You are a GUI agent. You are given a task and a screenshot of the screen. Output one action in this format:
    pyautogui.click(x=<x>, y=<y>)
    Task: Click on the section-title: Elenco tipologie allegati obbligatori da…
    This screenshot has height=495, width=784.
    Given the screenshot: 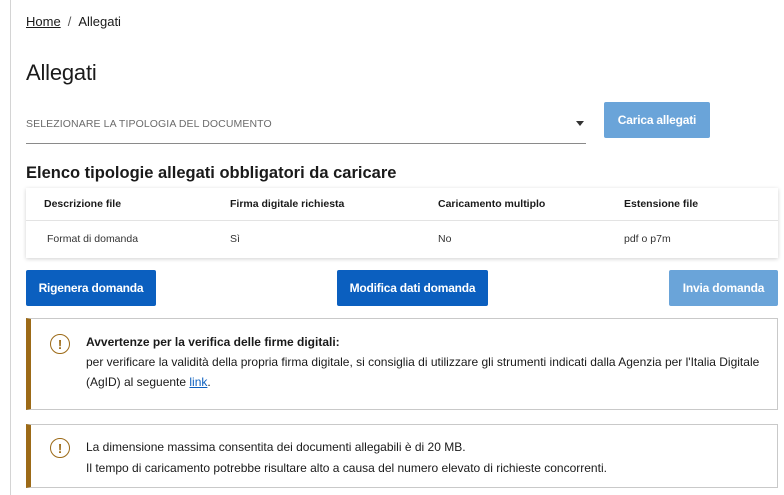 What is the action you would take?
    pyautogui.click(x=211, y=173)
    